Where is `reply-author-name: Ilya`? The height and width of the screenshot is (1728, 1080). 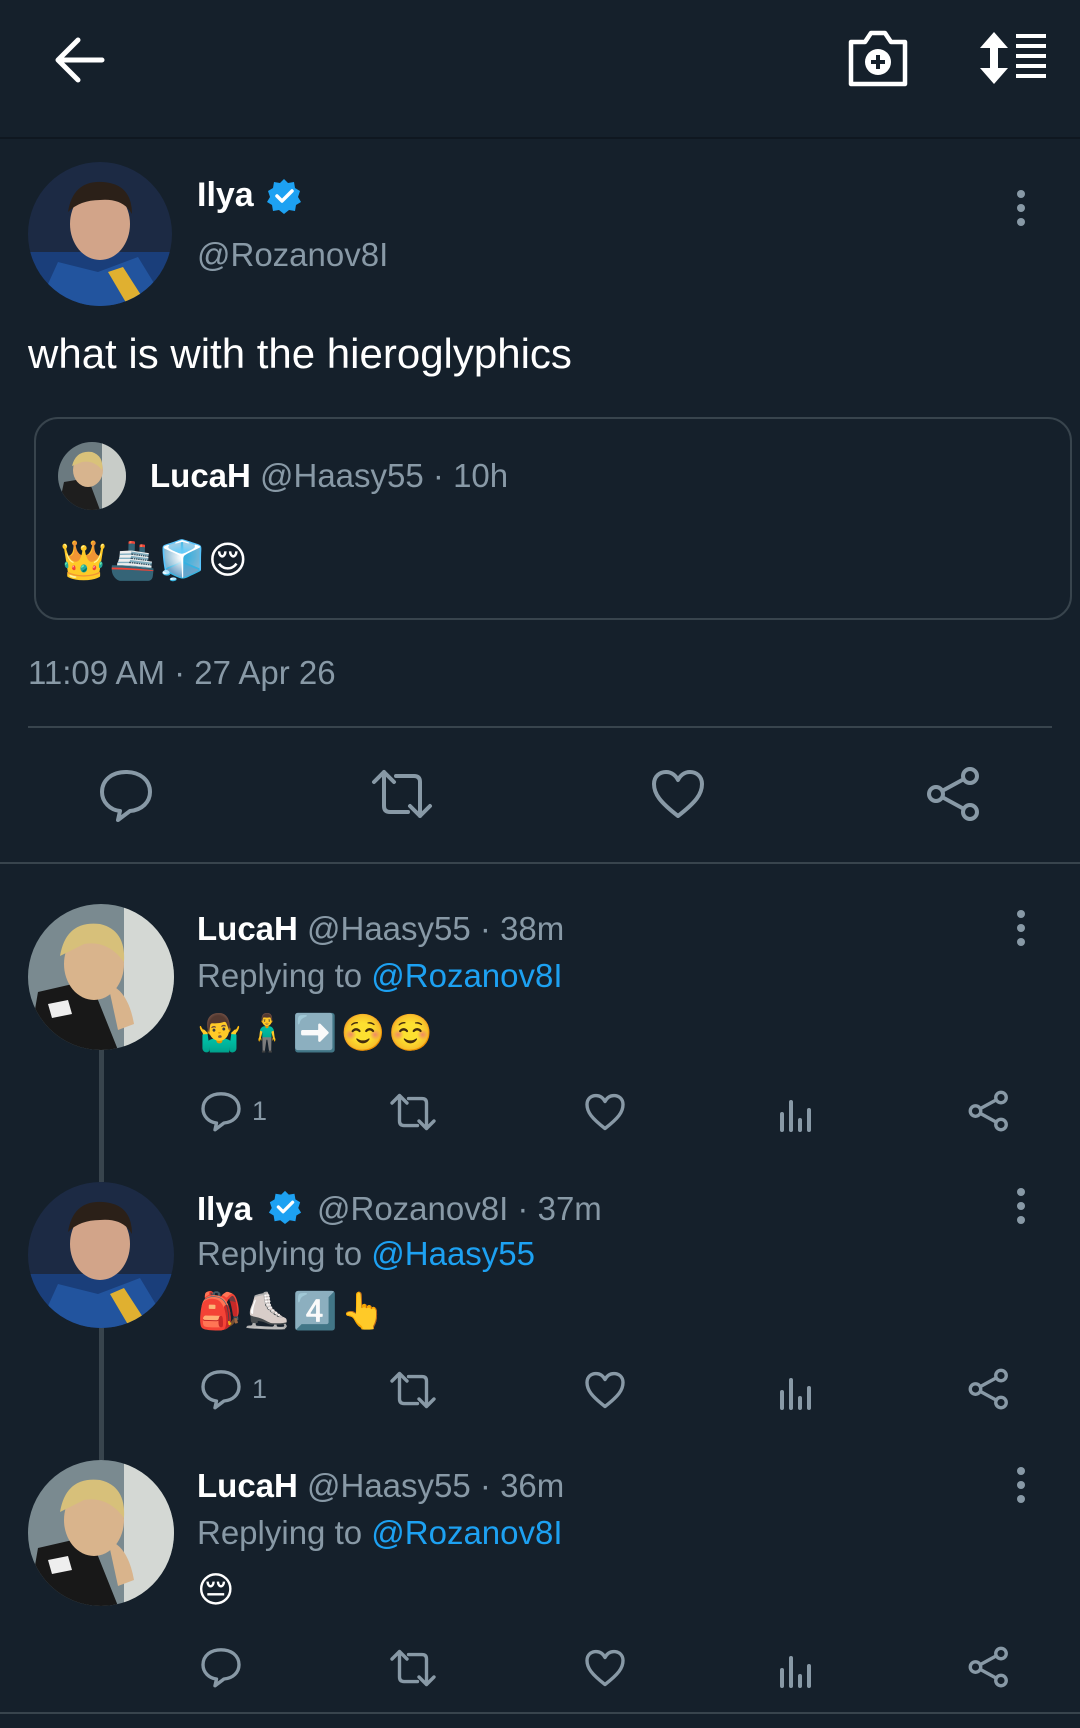
reply-author-name: Ilya is located at coordinates (224, 1209).